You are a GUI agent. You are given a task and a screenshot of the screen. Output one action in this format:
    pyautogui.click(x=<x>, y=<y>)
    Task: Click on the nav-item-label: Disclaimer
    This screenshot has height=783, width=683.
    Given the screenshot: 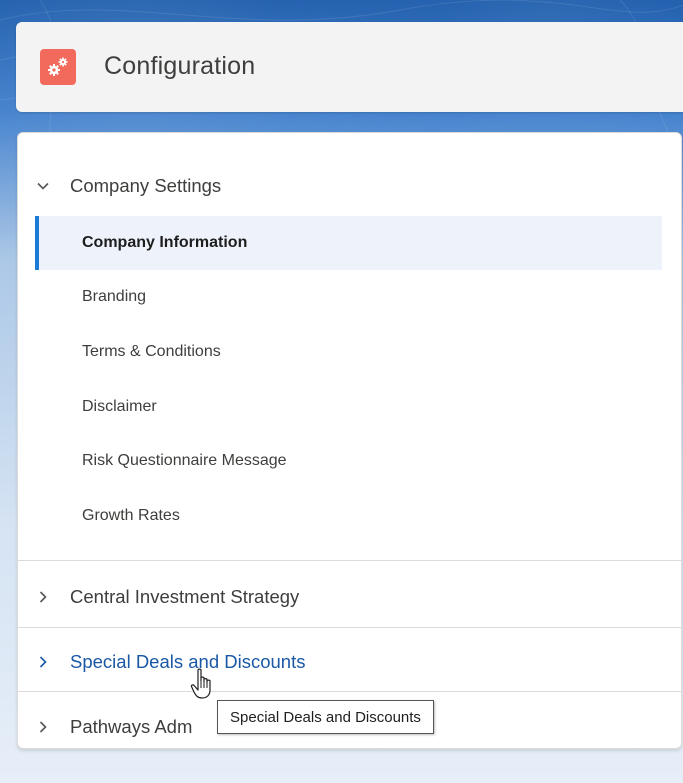 What is the action you would take?
    pyautogui.click(x=119, y=406)
    